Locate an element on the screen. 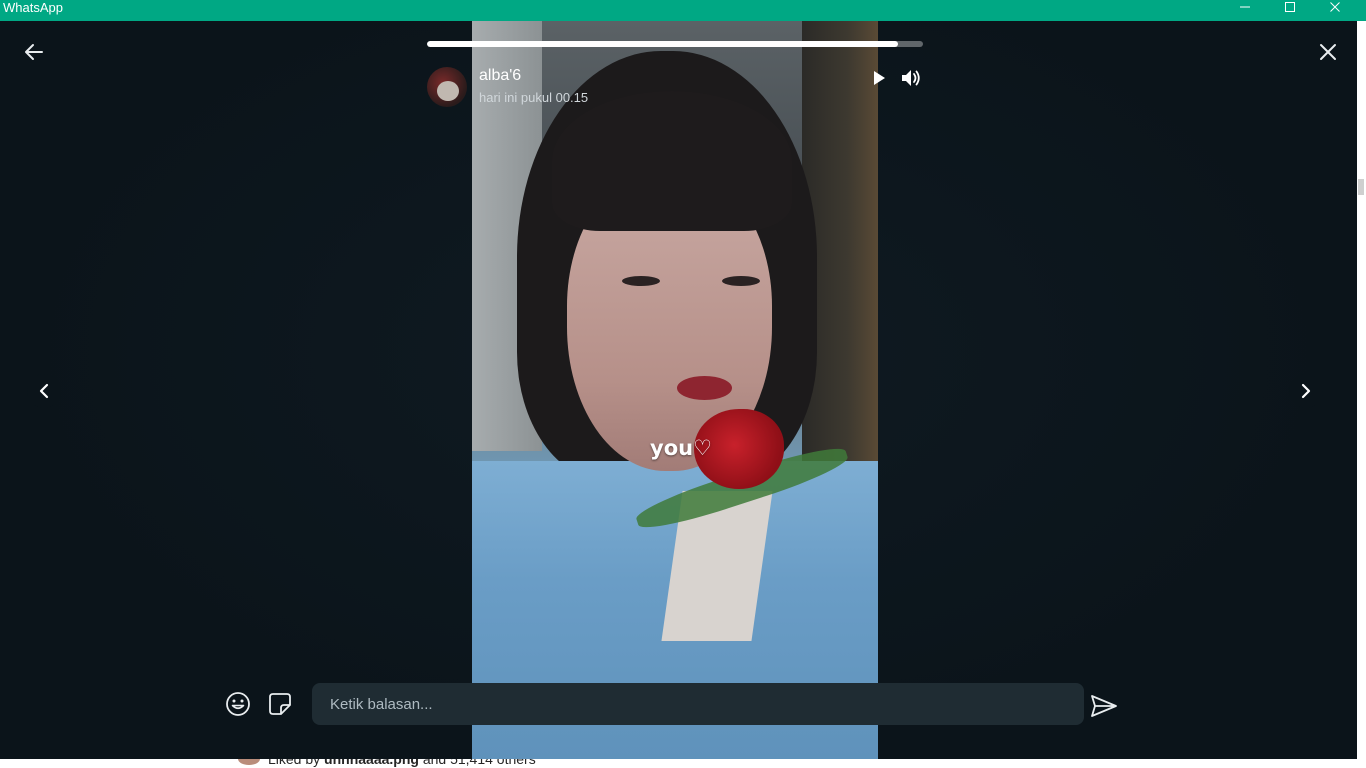 Image resolution: width=1366 pixels, height=768 pixels. background-feed: Liked by unnhaaaa.png and 51,414 others is located at coordinates (683, 763).